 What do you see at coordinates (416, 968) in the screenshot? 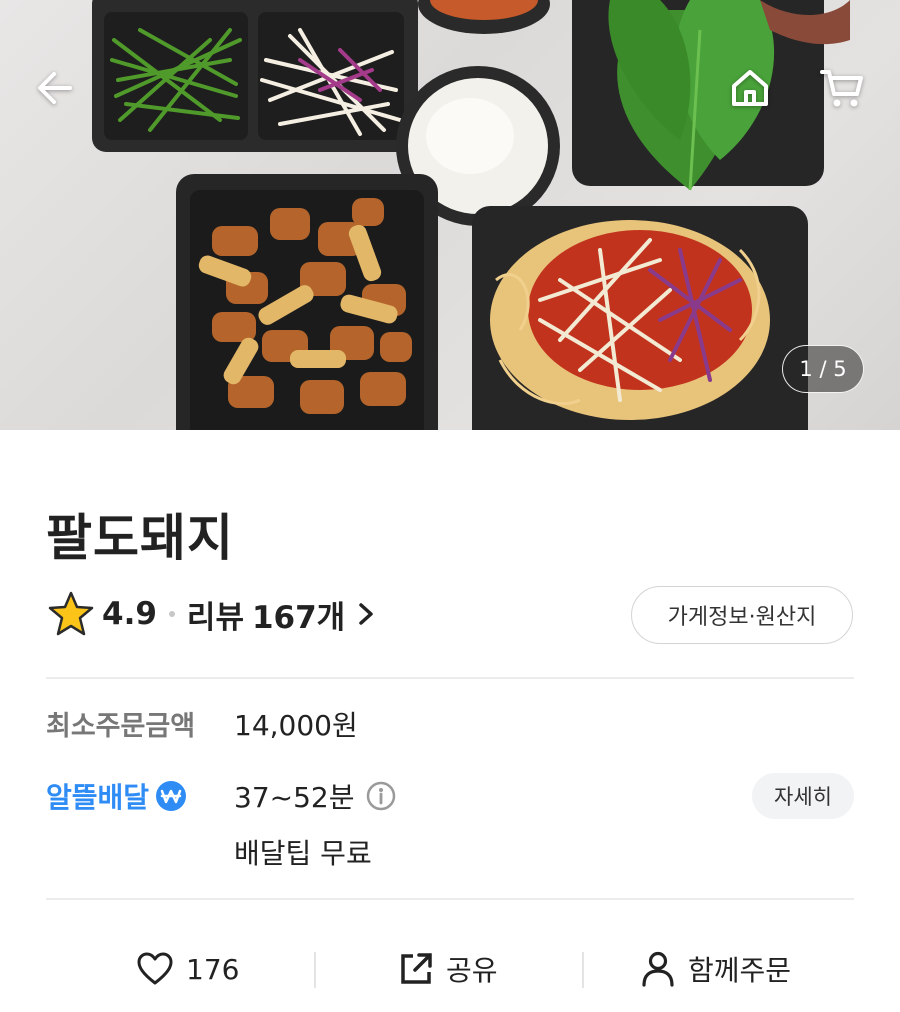
I see `share-icon` at bounding box center [416, 968].